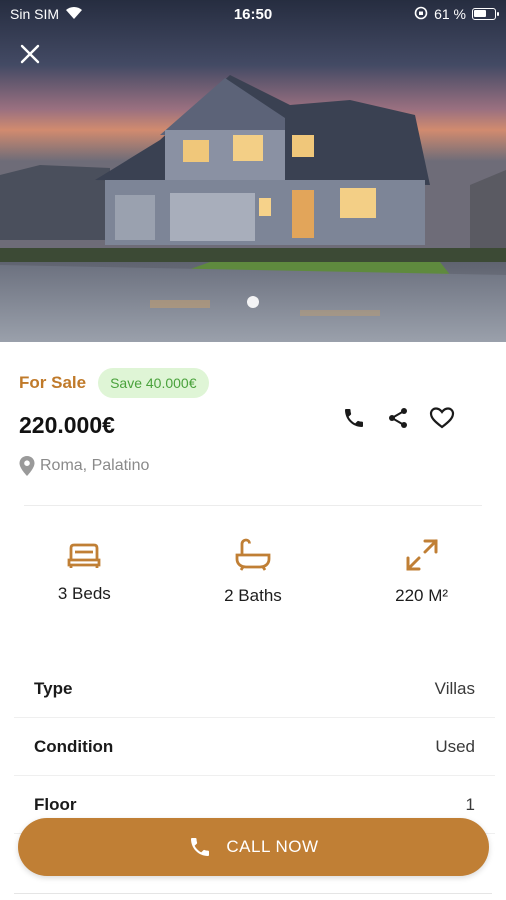  What do you see at coordinates (470, 804) in the screenshot?
I see `detail-value: 1` at bounding box center [470, 804].